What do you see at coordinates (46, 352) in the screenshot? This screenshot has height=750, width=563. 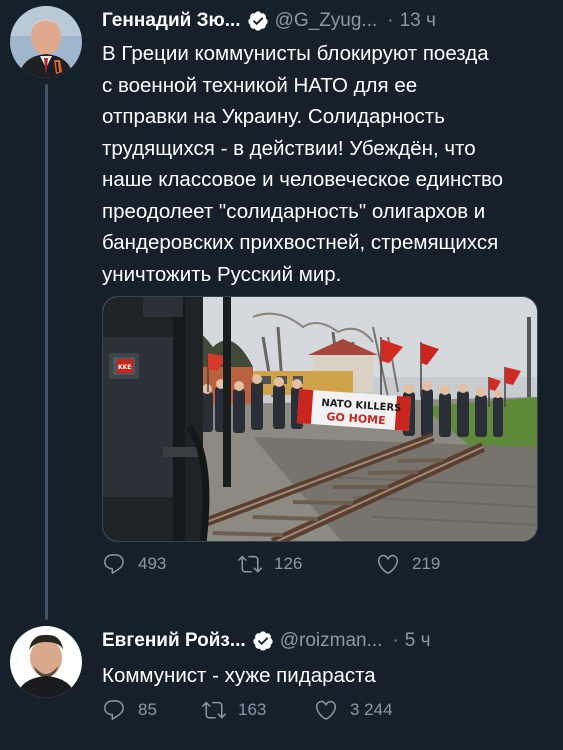 I see `thread-connector-line` at bounding box center [46, 352].